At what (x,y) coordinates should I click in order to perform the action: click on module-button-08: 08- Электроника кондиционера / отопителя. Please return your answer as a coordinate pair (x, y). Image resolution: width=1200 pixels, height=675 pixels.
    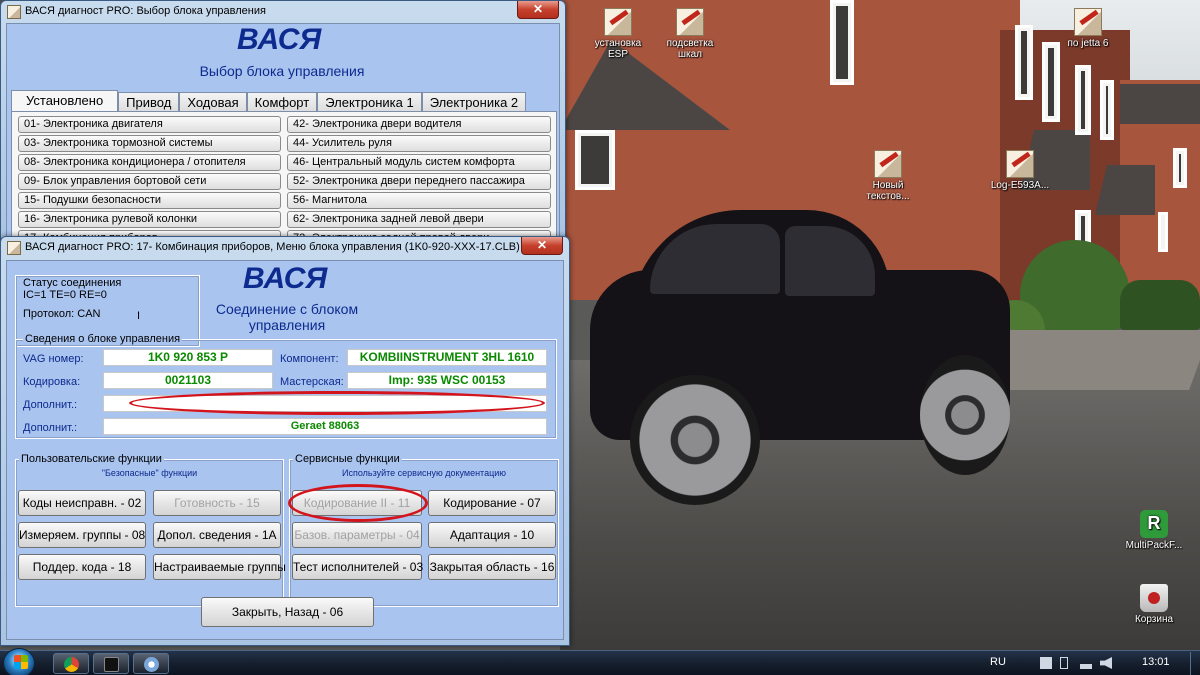
    Looking at the image, I should click on (149, 162).